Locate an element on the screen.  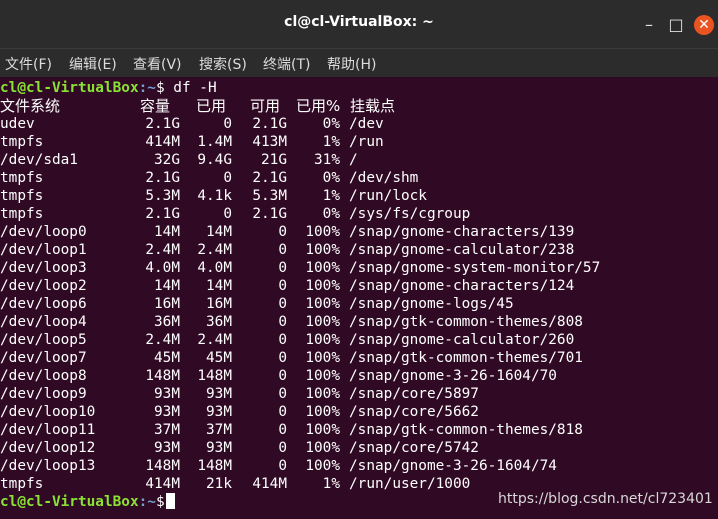
table-row: /dev/loop10 93M 93M 0 100% /snap/core/5662 is located at coordinates (359, 412).